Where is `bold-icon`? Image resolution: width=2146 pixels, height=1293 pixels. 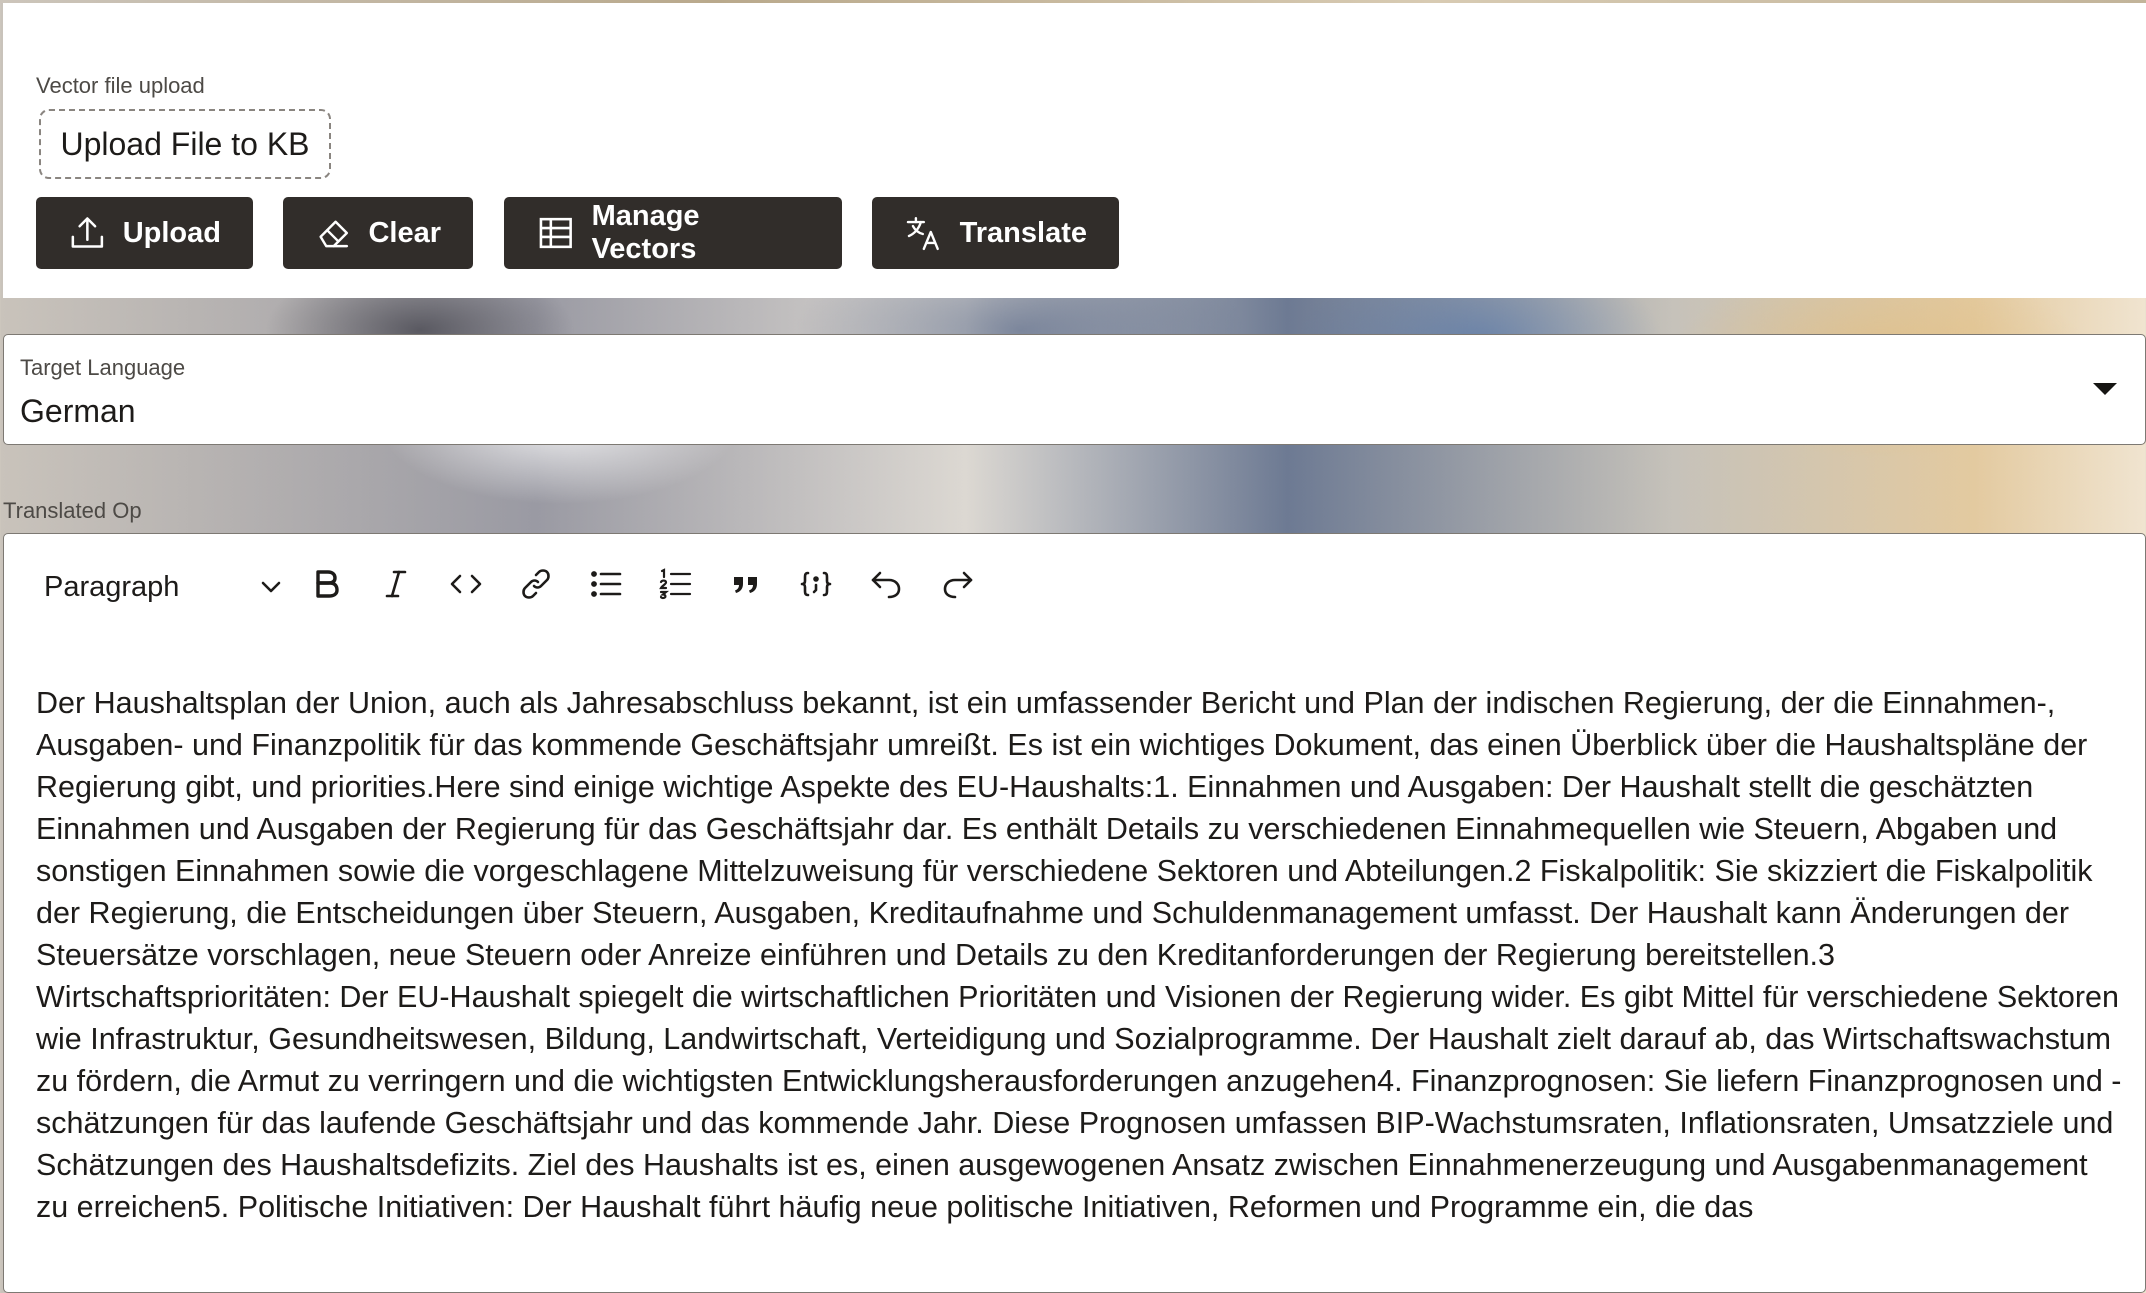 bold-icon is located at coordinates (327, 584).